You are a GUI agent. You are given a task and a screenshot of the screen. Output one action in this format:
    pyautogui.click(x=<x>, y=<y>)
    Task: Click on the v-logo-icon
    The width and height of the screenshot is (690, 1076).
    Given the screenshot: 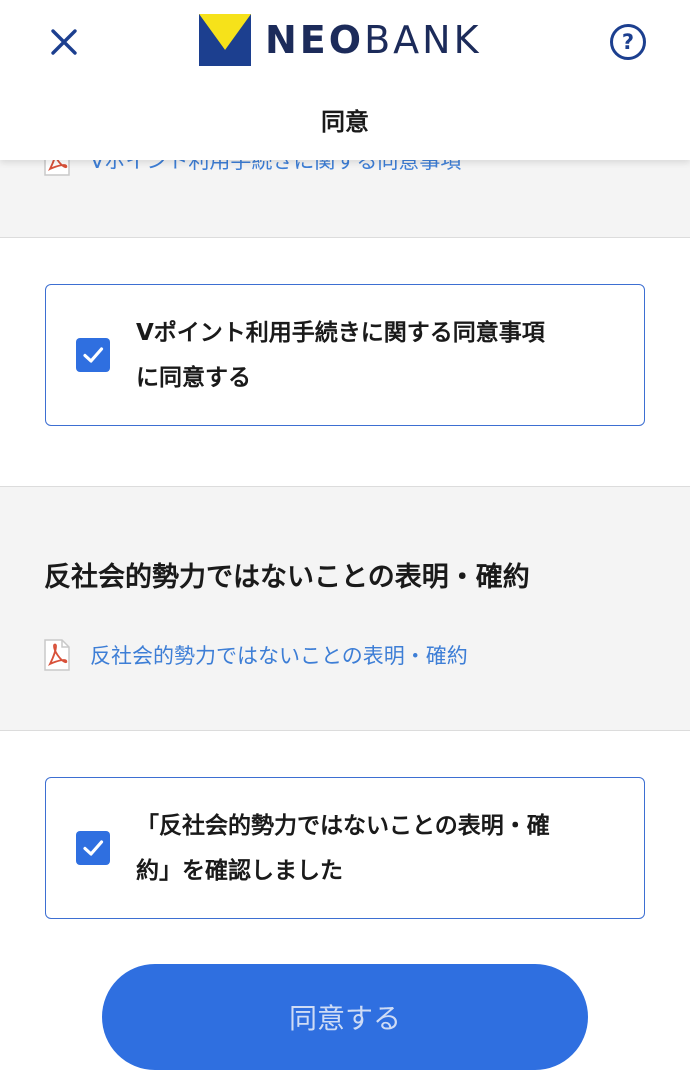 What is the action you would take?
    pyautogui.click(x=225, y=40)
    